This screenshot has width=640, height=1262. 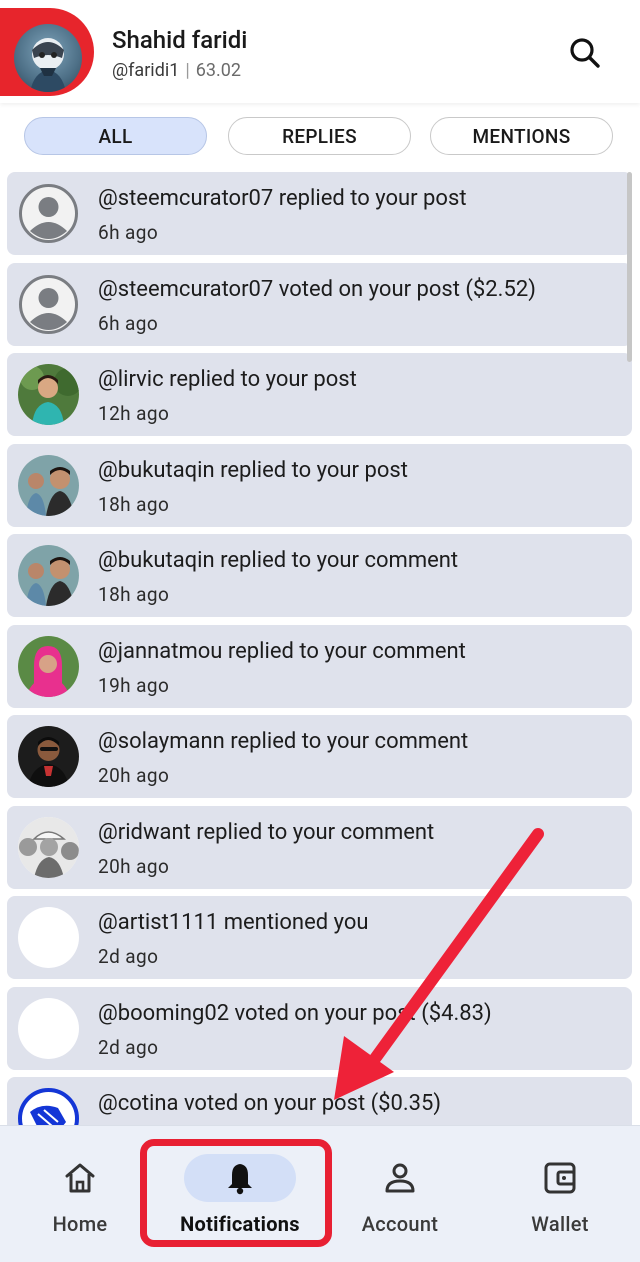 I want to click on list-scrollbar, so click(x=629, y=267).